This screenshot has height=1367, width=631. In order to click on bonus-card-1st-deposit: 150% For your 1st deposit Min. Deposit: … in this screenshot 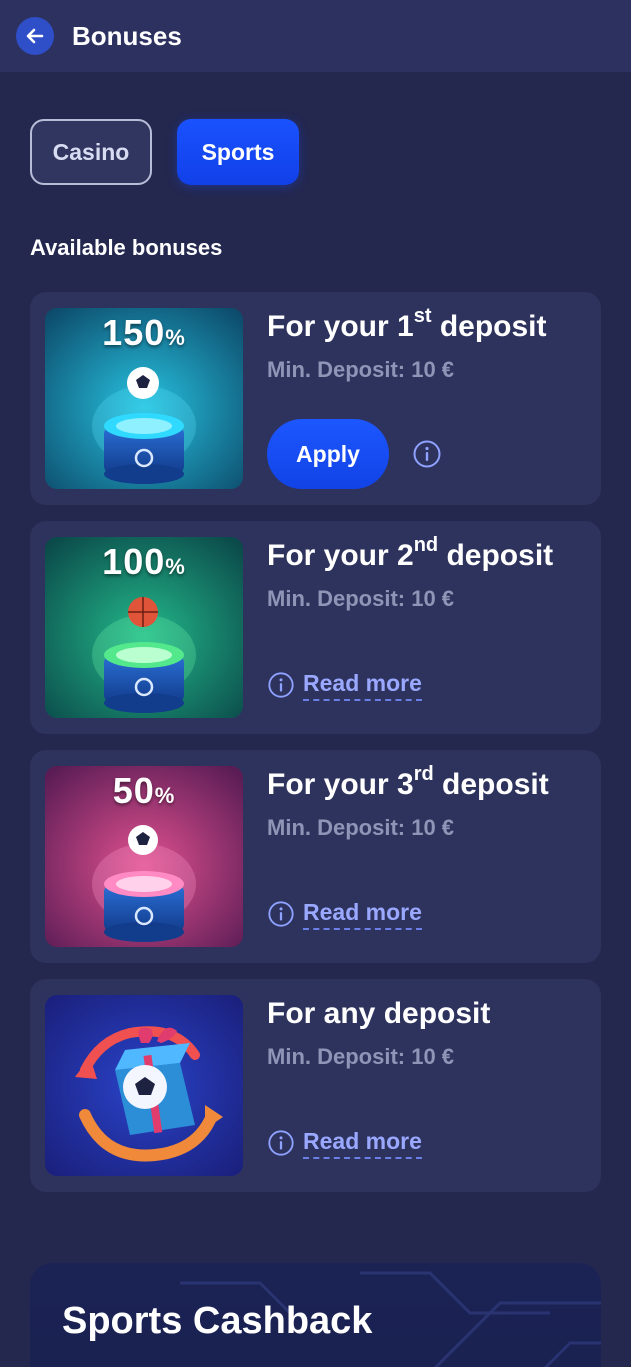, I will do `click(315, 398)`.